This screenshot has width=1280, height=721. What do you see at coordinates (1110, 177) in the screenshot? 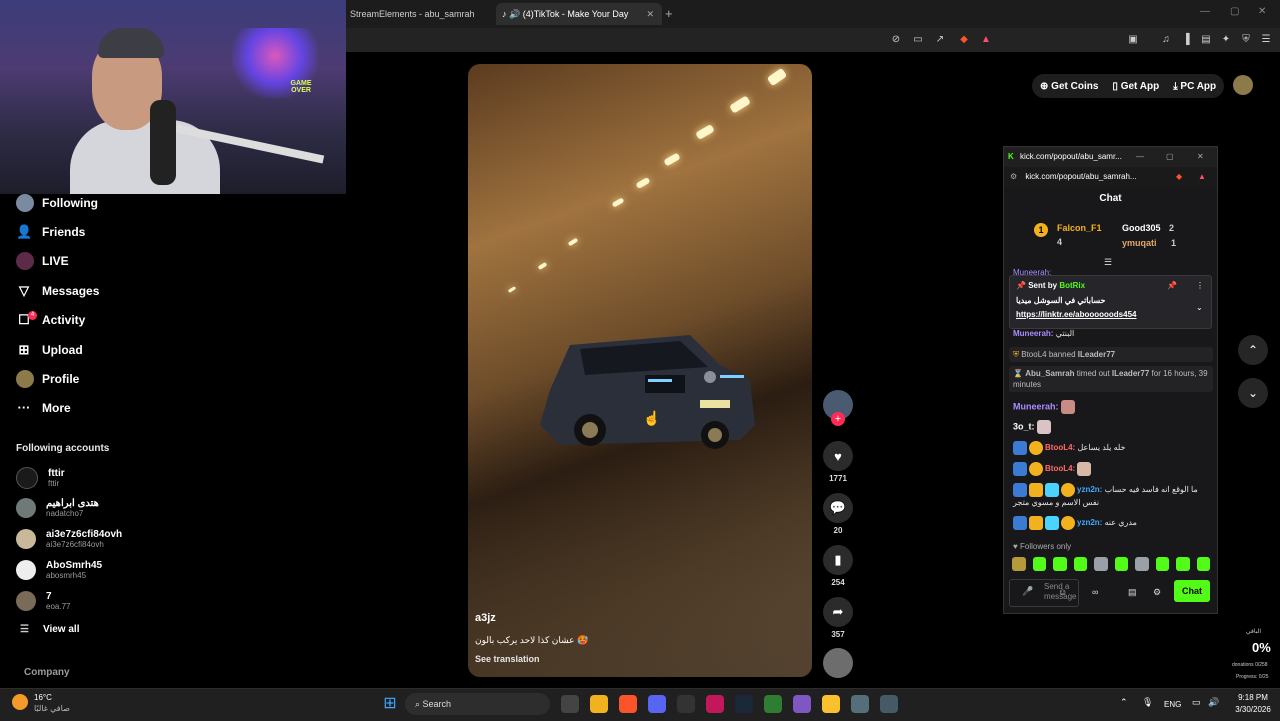
I see `popup-url-bar: ⚙ kick.com/popout/abu_samrah... ◆ ▲` at bounding box center [1110, 177].